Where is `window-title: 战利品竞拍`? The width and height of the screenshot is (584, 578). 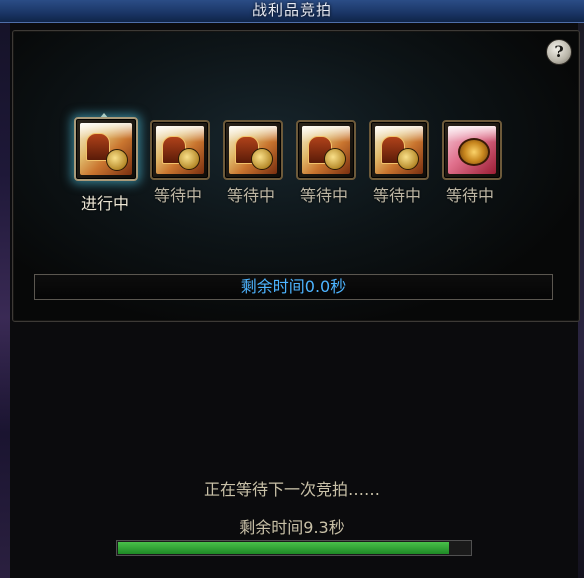
window-title: 战利品竞拍 is located at coordinates (291, 10).